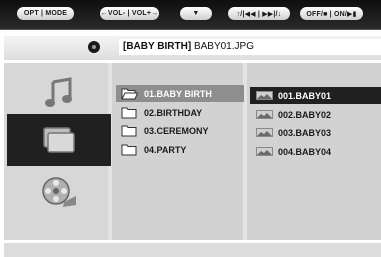 This screenshot has height=257, width=381. I want to click on opt-mode-button: OPT | MODE, so click(45, 13).